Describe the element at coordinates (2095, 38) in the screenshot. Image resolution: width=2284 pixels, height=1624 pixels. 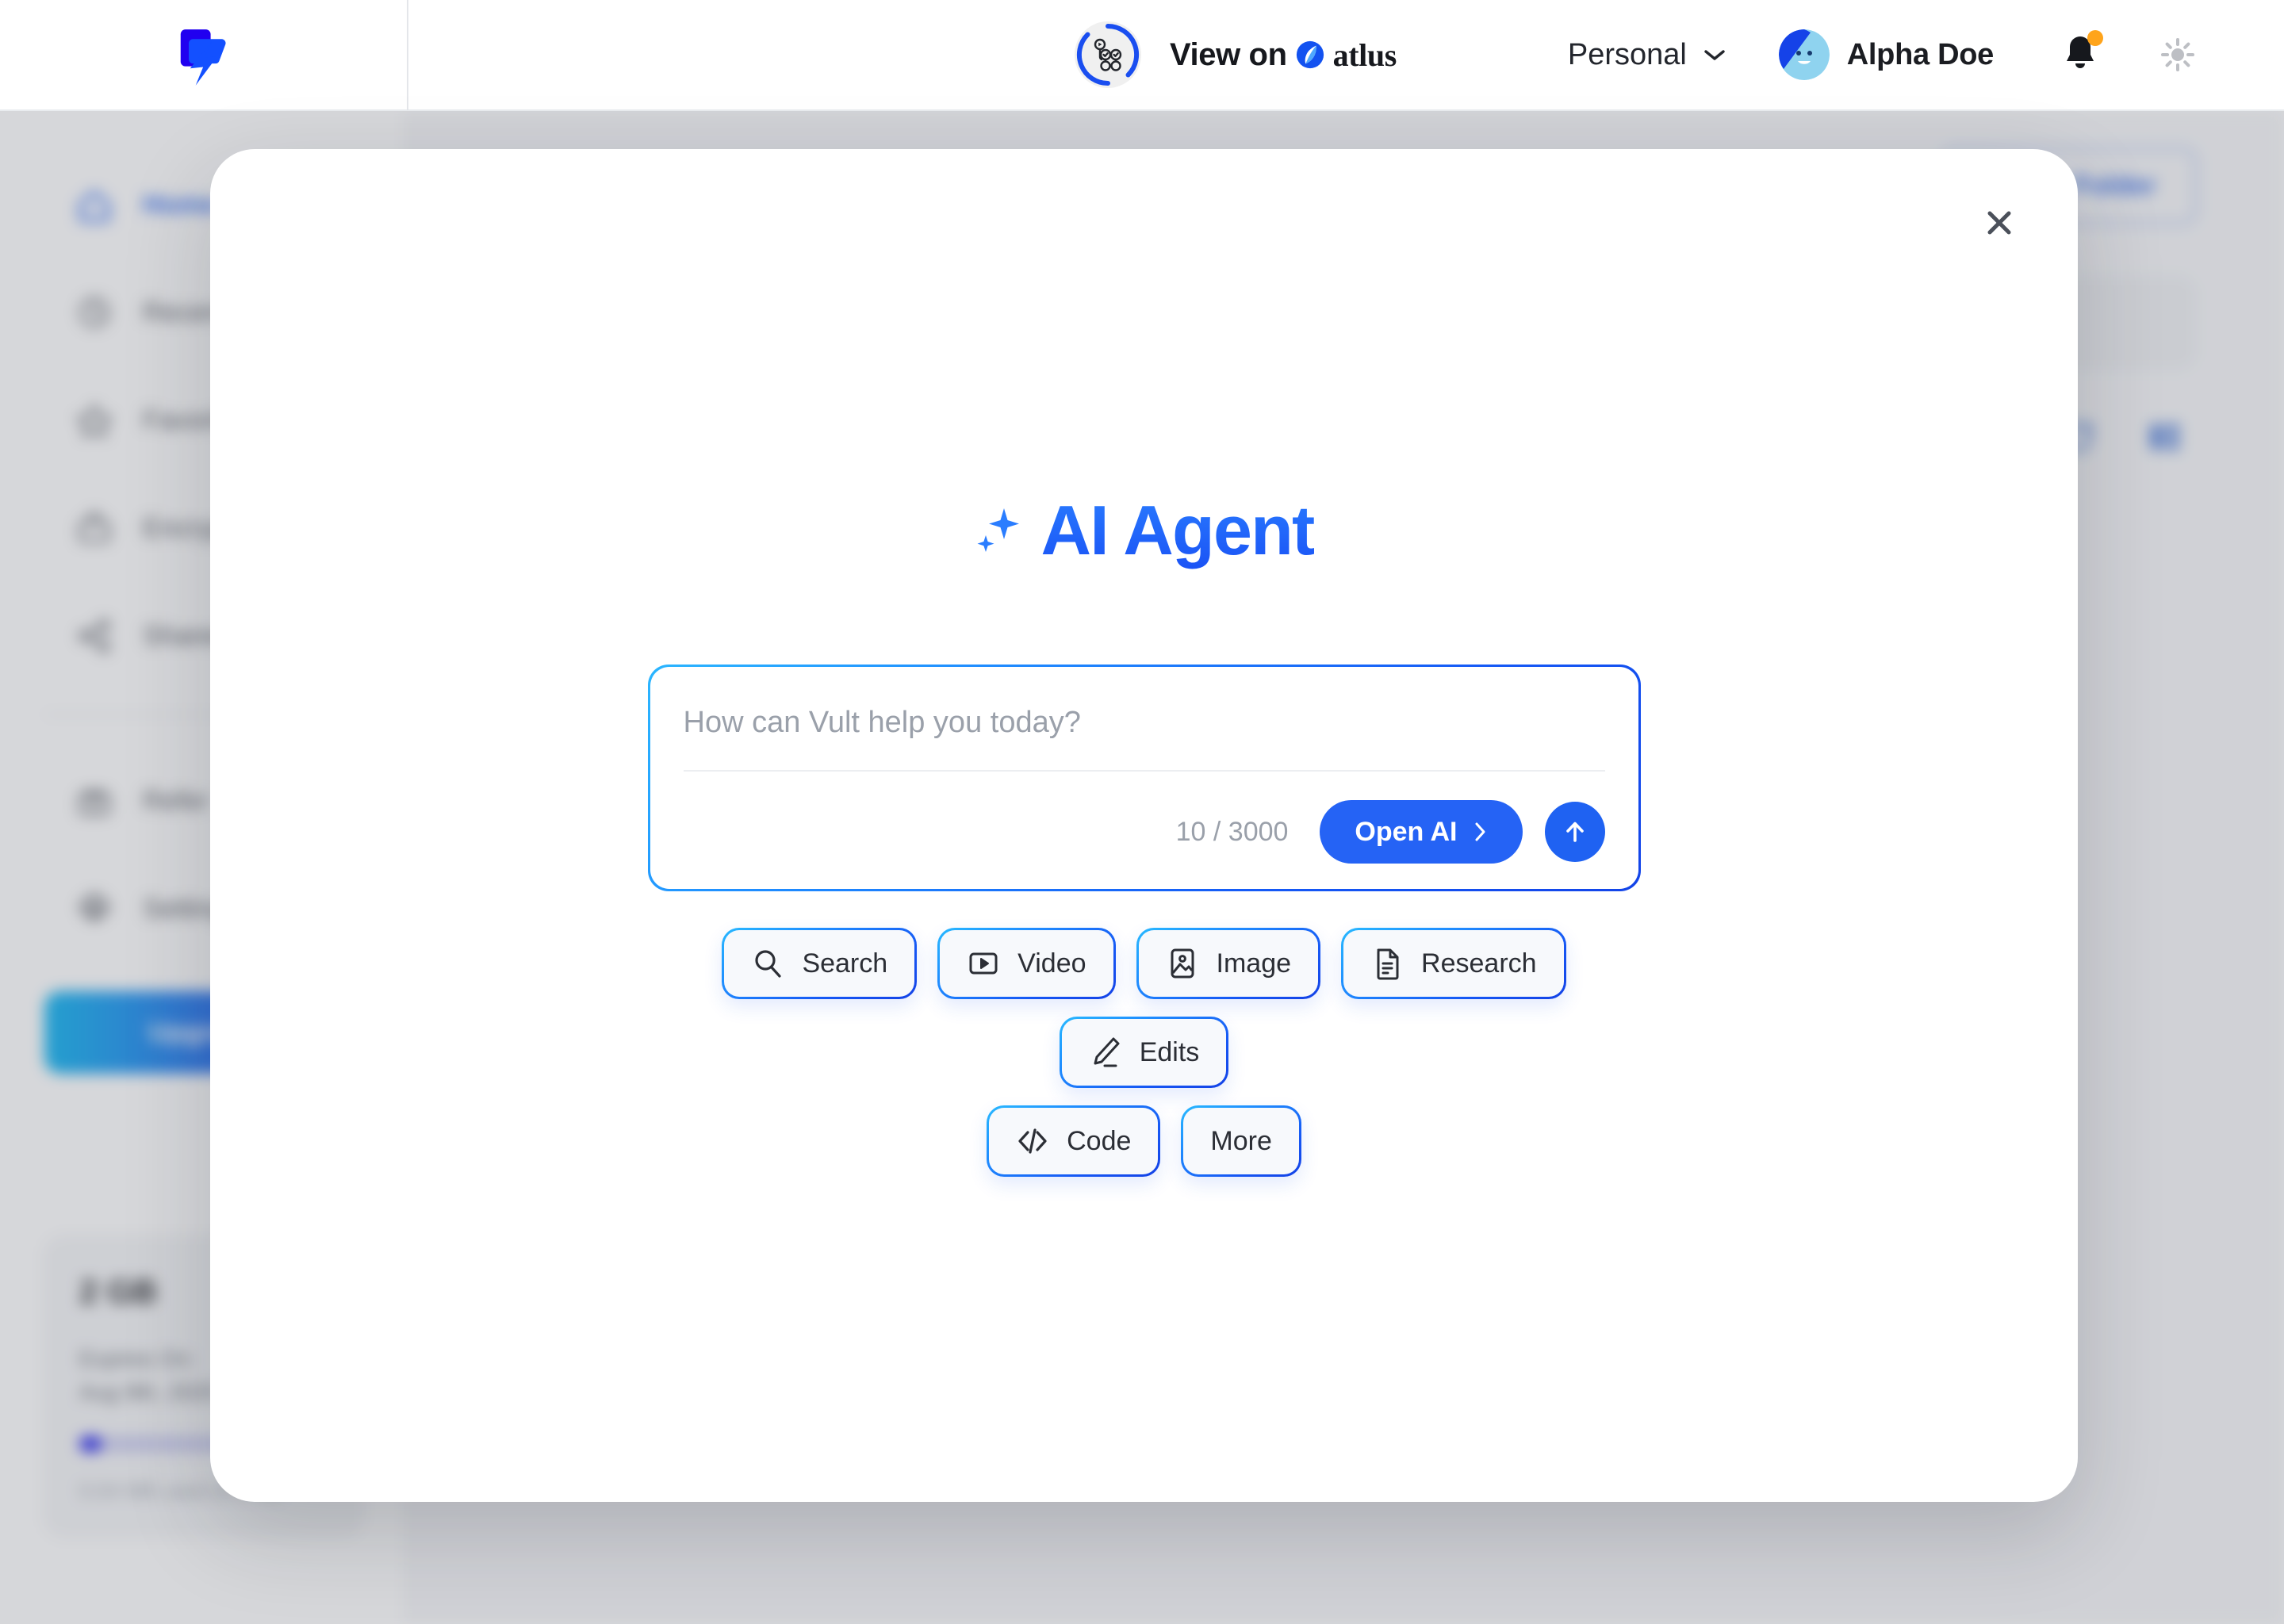
I see `notification-badge-dot` at that location.